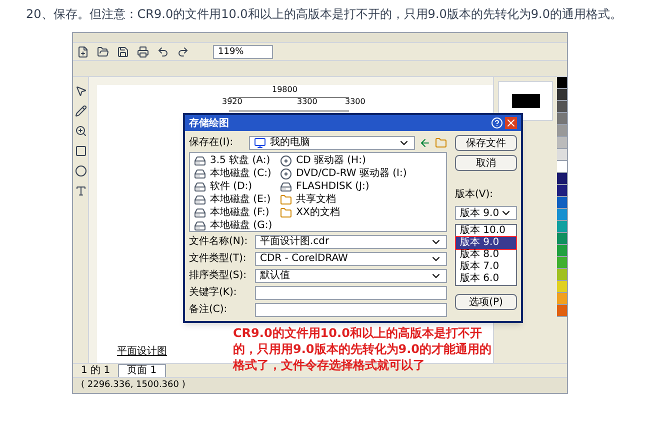 The height and width of the screenshot is (425, 648). What do you see at coordinates (486, 243) in the screenshot?
I see `version-option: 版本 9.0` at bounding box center [486, 243].